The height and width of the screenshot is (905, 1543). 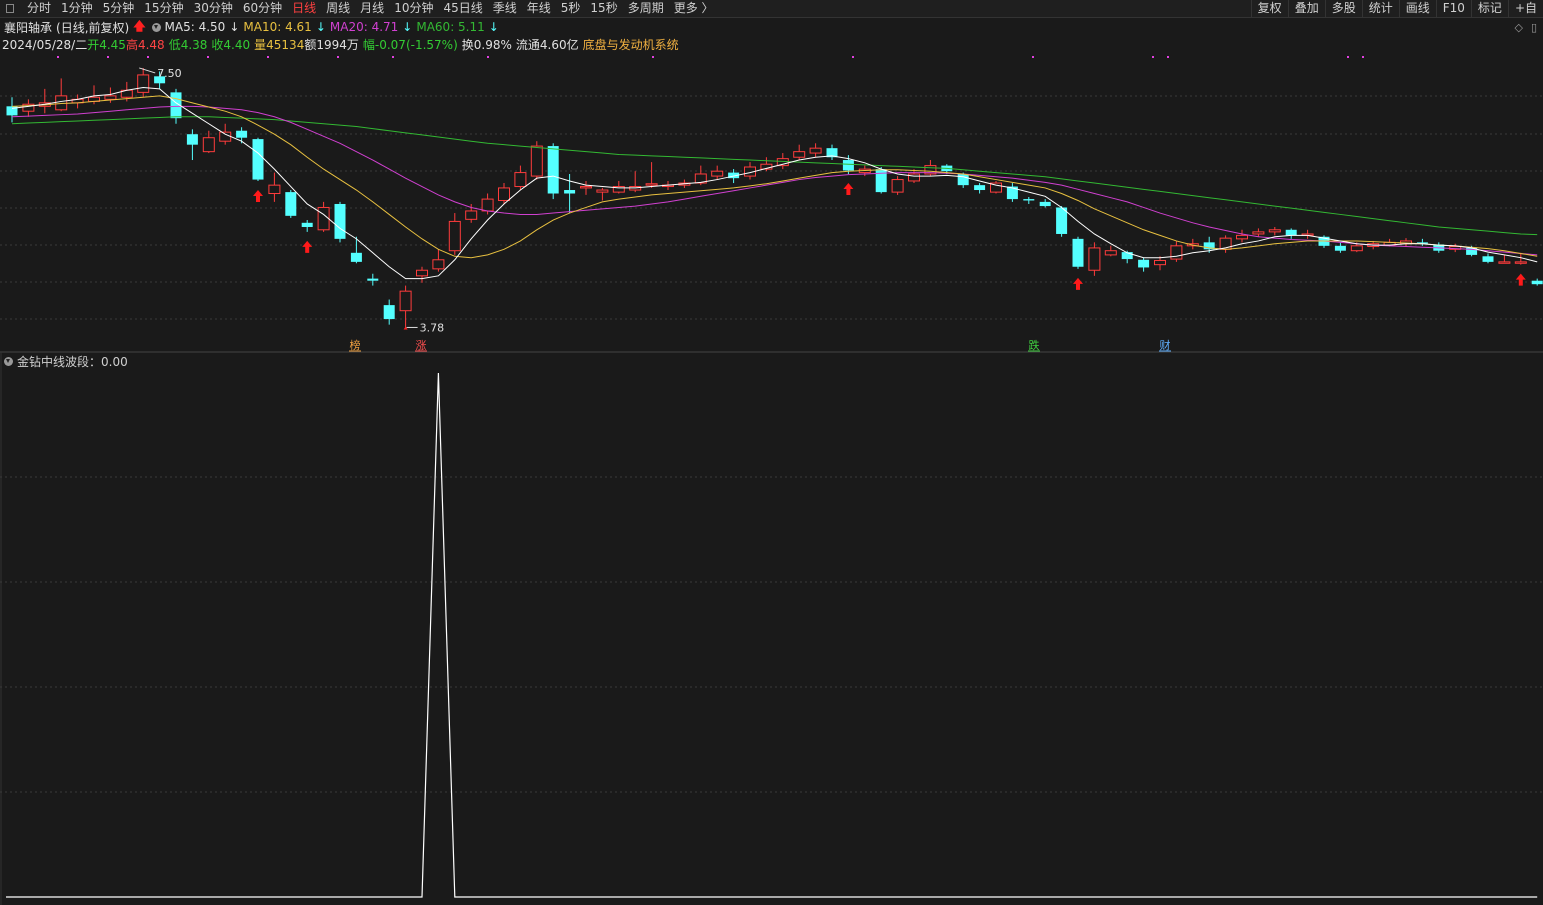 What do you see at coordinates (355, 345) in the screenshot?
I see `event-tag-0: 榜` at bounding box center [355, 345].